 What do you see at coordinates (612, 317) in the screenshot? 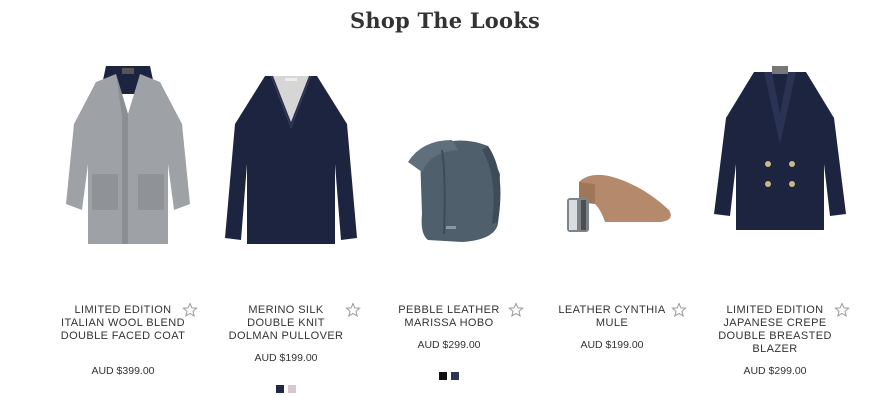
I see `product-name: LEATHER CYNTHIA MULE` at bounding box center [612, 317].